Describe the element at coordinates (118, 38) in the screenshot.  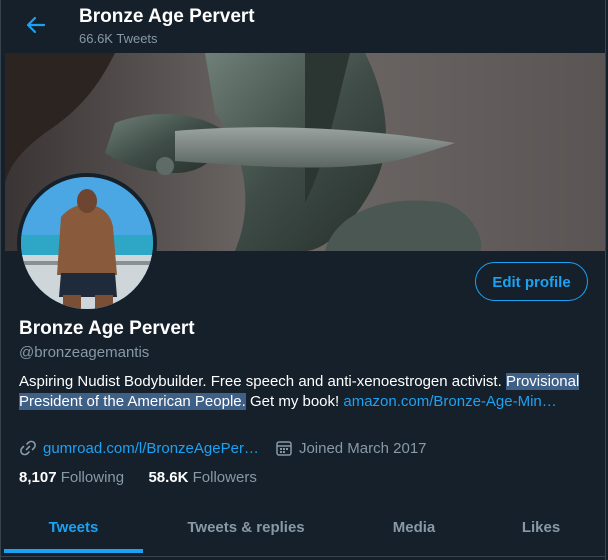
I see `tweet-count: 66.6K Tweets` at that location.